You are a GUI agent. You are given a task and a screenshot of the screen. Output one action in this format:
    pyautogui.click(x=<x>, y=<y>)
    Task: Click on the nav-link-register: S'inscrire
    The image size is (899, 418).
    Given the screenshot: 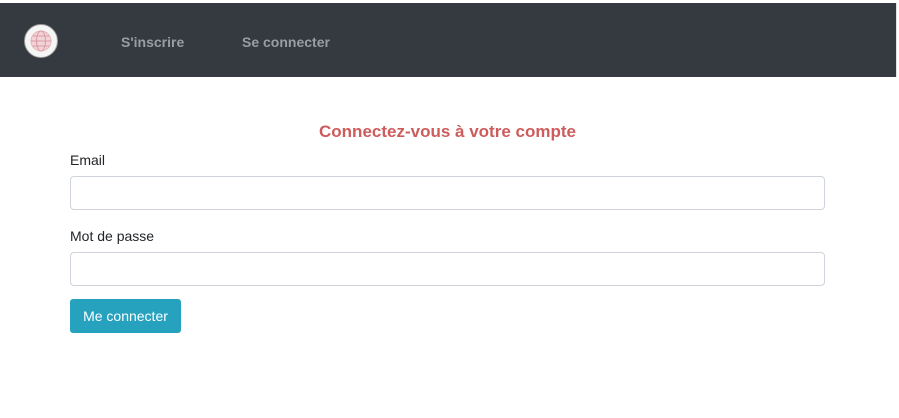 What is the action you would take?
    pyautogui.click(x=152, y=42)
    